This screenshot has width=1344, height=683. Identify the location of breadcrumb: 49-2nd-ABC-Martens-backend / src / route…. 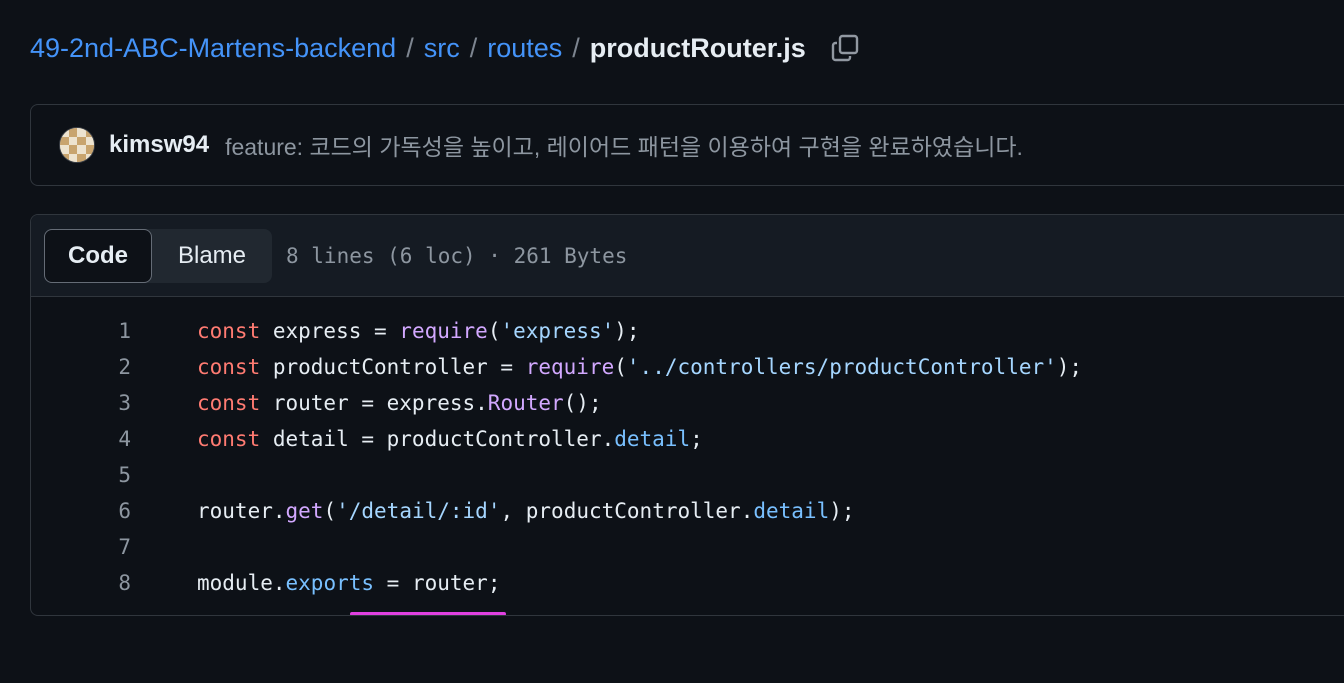
(446, 48).